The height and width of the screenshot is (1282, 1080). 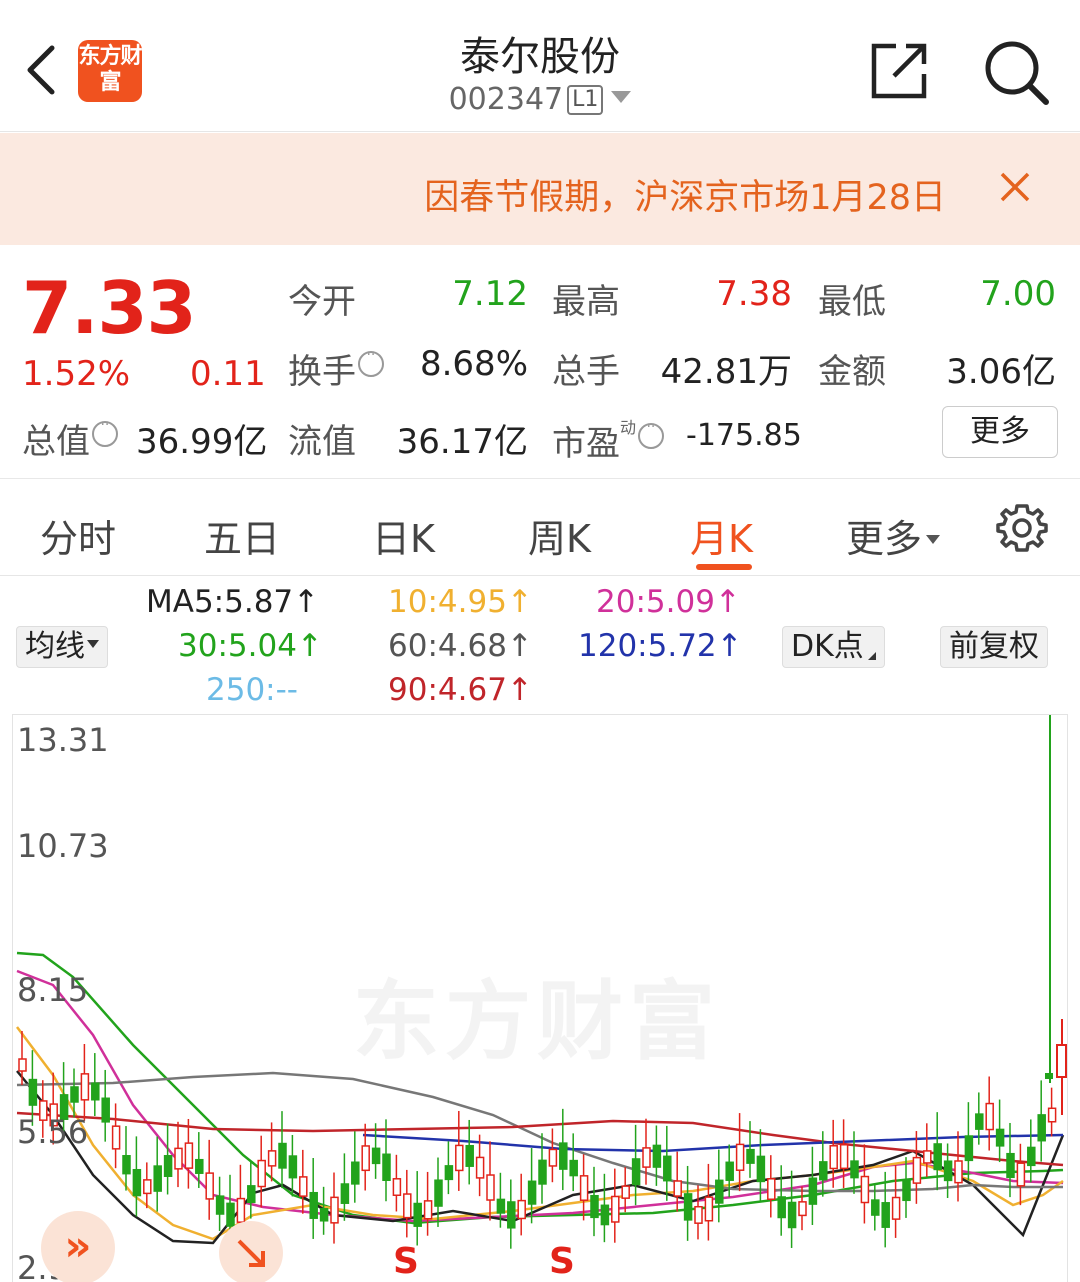 I want to click on open-value: 7.12, so click(x=490, y=294).